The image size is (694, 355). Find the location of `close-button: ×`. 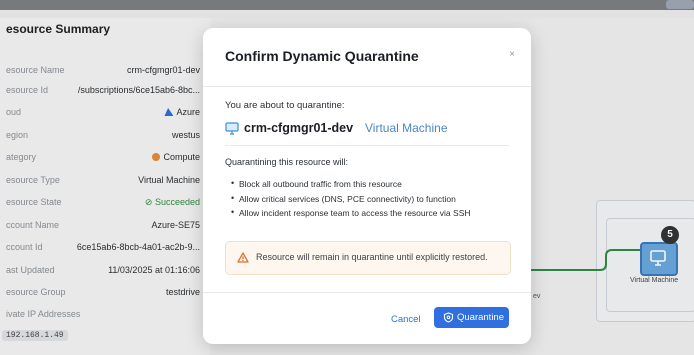

close-button: × is located at coordinates (512, 54).